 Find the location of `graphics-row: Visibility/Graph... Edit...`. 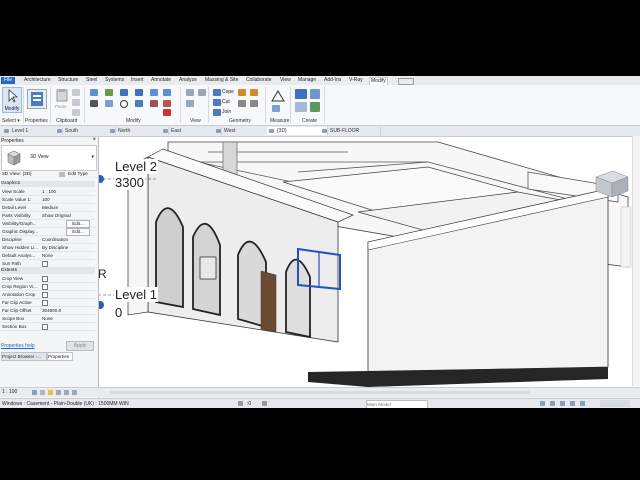

graphics-row: Visibility/Graph... Edit... is located at coordinates (48, 224).